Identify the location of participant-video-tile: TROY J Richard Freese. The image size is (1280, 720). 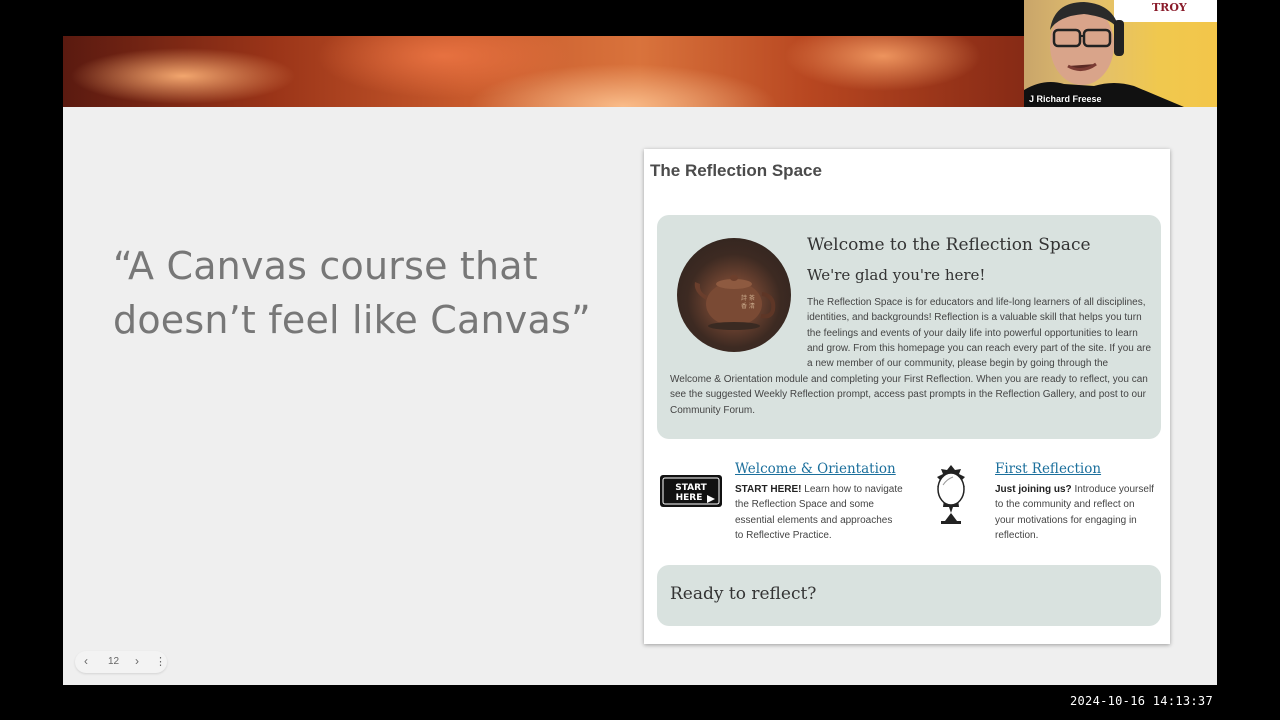
(1120, 53).